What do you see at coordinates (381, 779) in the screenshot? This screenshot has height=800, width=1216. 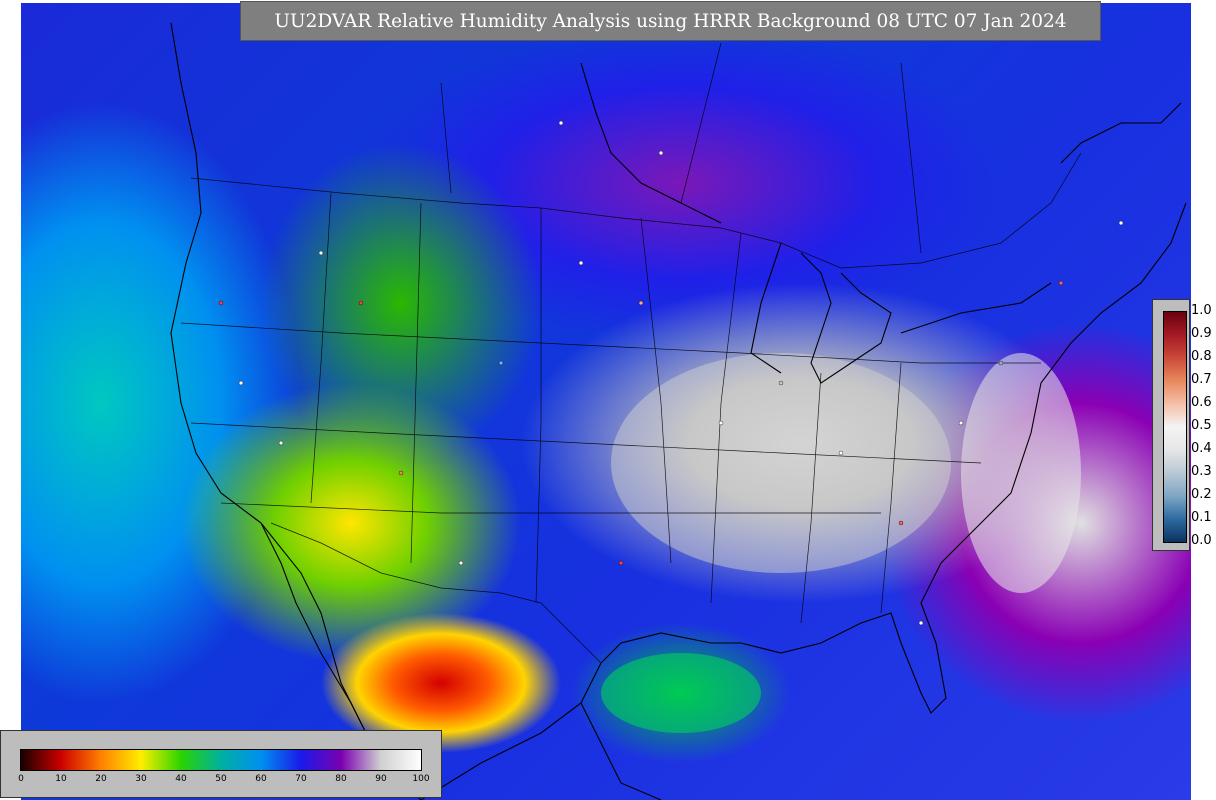 I see `rh-colorbar-tick: 90` at bounding box center [381, 779].